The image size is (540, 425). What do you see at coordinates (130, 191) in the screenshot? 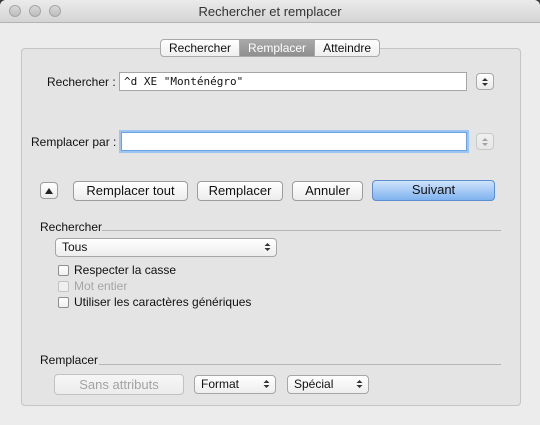
I see `replace-all-button: Remplacer tout` at bounding box center [130, 191].